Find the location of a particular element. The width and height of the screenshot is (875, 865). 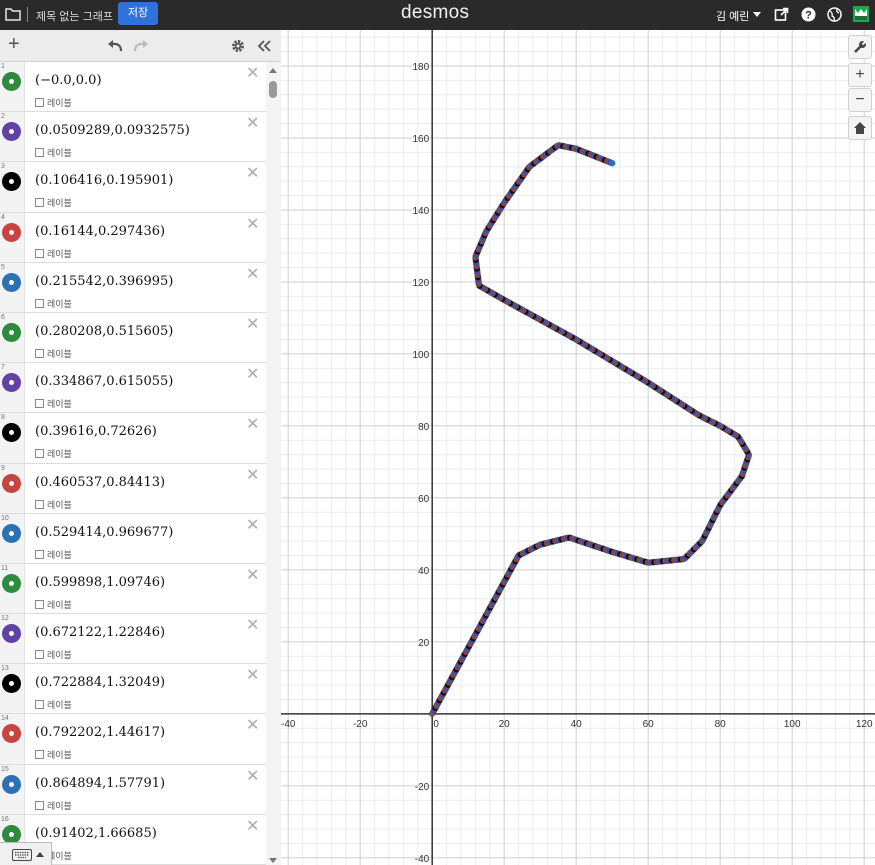

expression-input: (0.91402,1.66685) is located at coordinates (96, 833).